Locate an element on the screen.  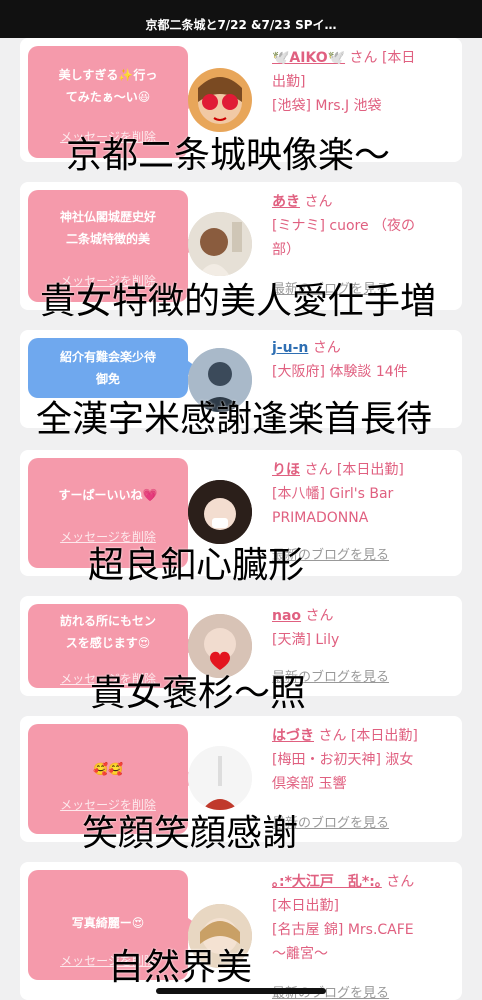
message-text: 🥰🥰 is located at coordinates (108, 769).